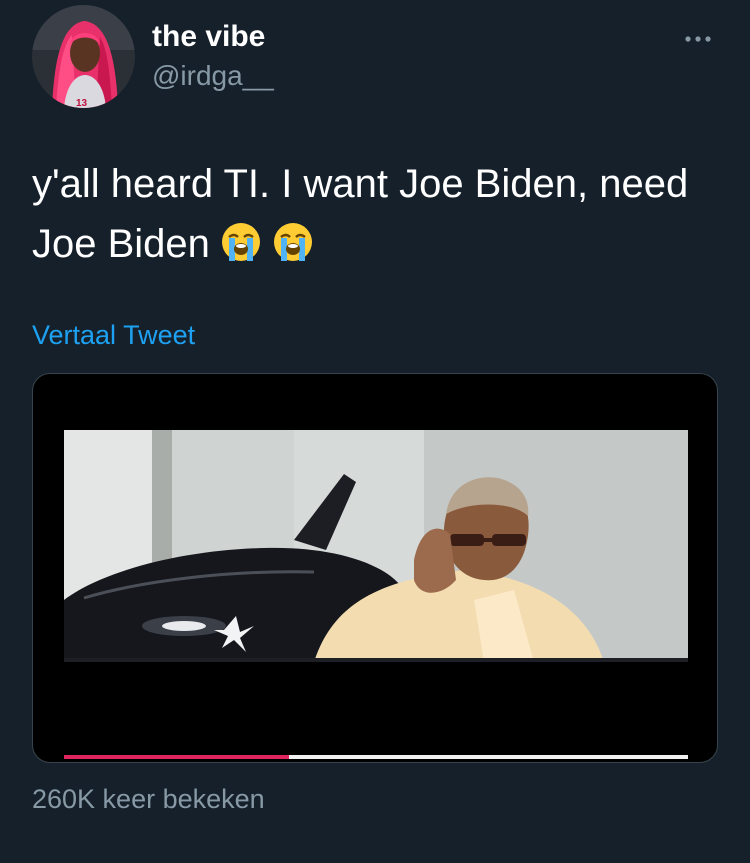 The image size is (750, 863). What do you see at coordinates (121, 244) in the screenshot?
I see `tweet-text-line-2-words: Joe Biden` at bounding box center [121, 244].